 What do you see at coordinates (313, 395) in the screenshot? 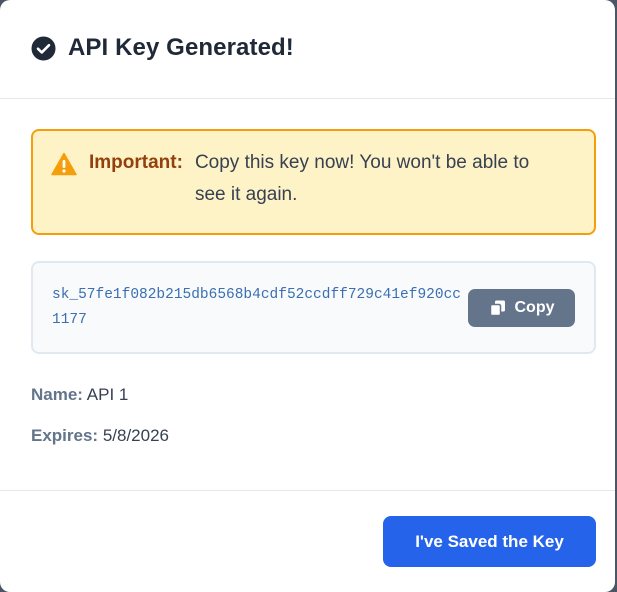
I see `key-name-row: Name: API 1` at bounding box center [313, 395].